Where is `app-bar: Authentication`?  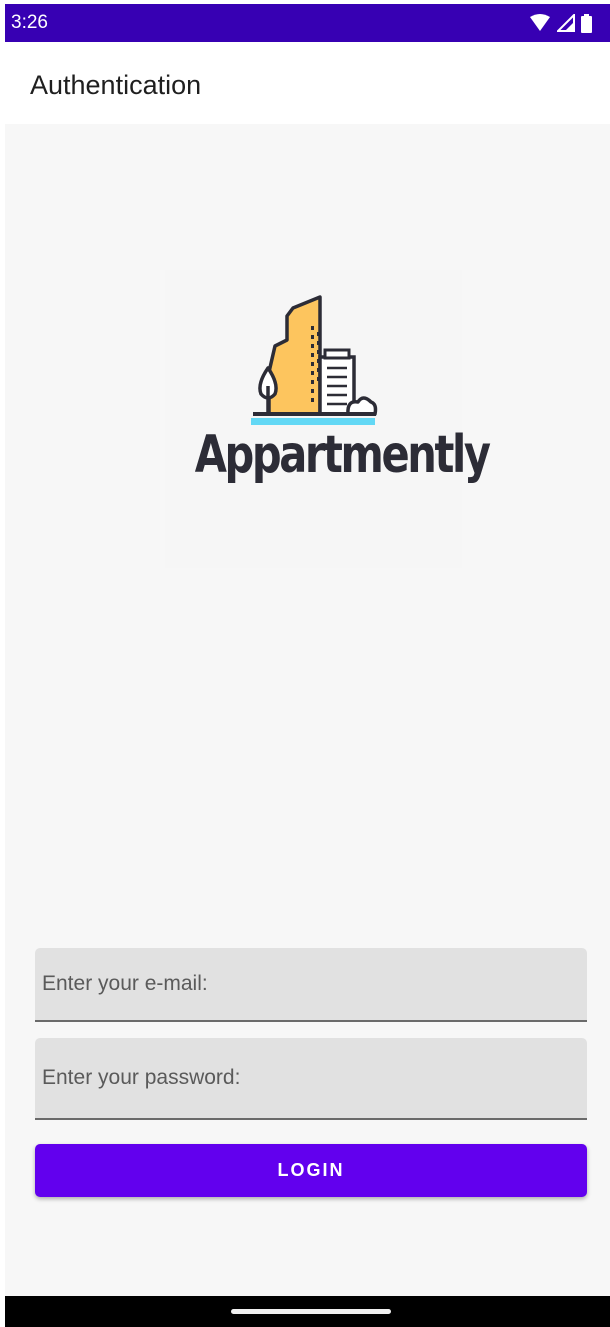 app-bar: Authentication is located at coordinates (307, 83).